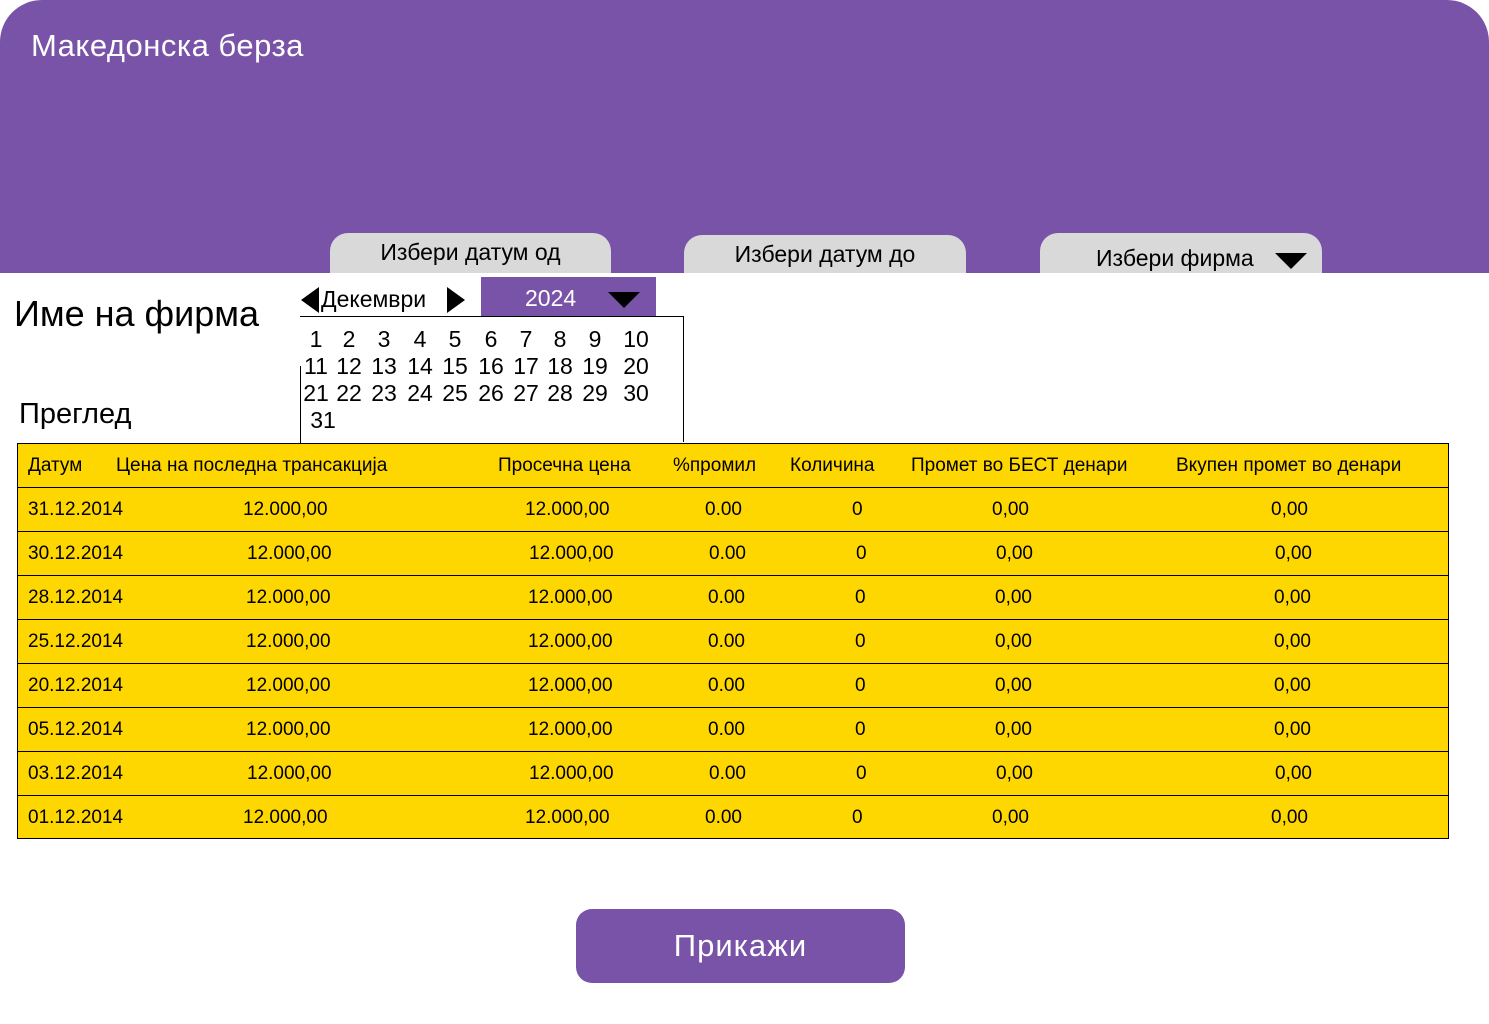 The width and height of the screenshot is (1489, 1024). I want to click on show-button: Прикажи, so click(740, 946).